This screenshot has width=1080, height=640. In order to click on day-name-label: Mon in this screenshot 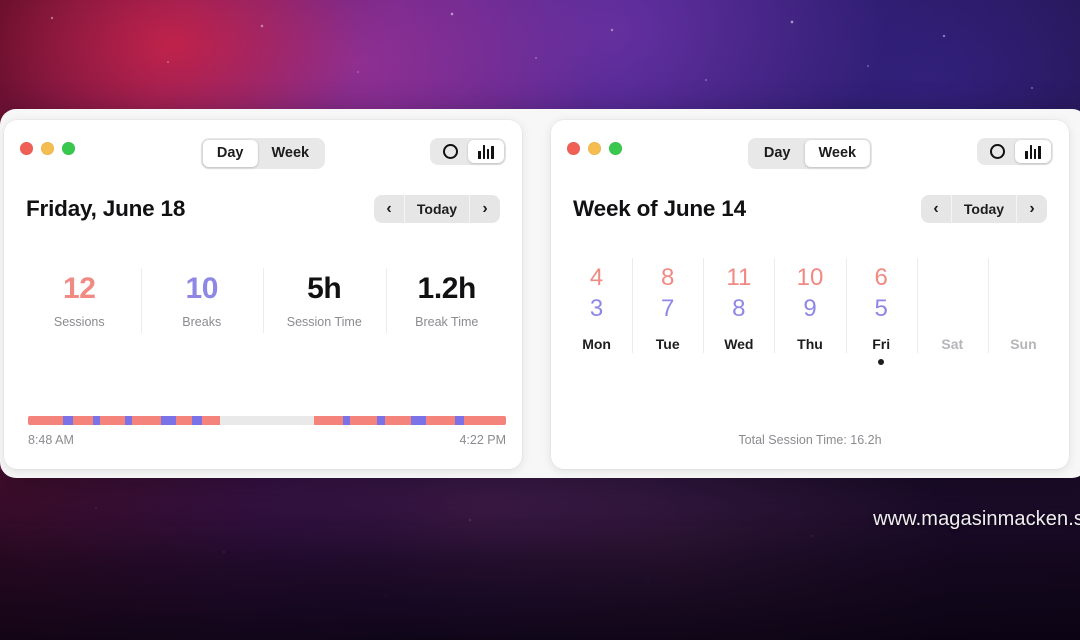, I will do `click(596, 344)`.